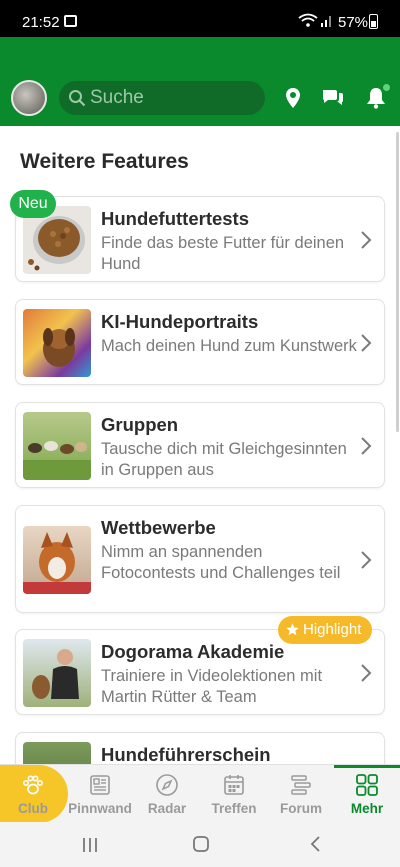 The width and height of the screenshot is (400, 867). I want to click on nav-item-club: Club, so click(33, 794).